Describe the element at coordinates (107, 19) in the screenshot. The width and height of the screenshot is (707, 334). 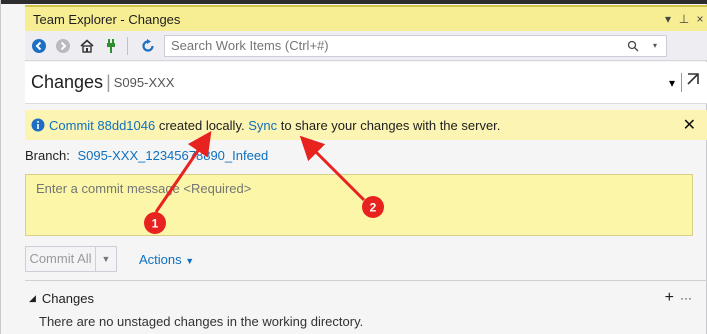
I see `window-title: Team Explorer - Changes` at that location.